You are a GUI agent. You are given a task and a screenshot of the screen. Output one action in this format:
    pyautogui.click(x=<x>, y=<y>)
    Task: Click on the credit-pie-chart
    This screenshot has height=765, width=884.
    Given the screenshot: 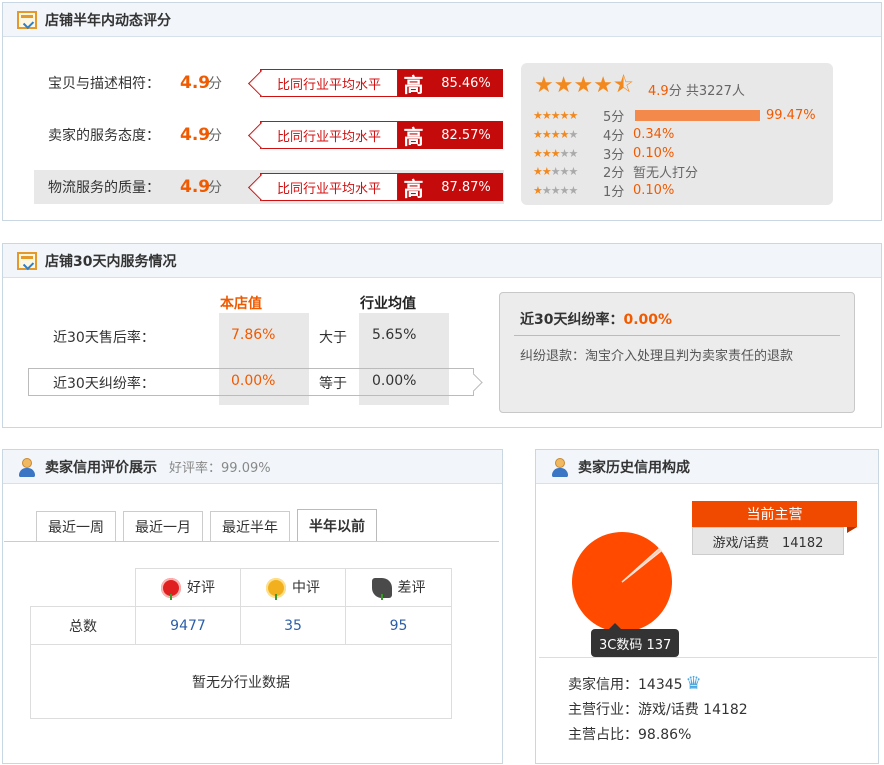 What is the action you would take?
    pyautogui.click(x=622, y=582)
    